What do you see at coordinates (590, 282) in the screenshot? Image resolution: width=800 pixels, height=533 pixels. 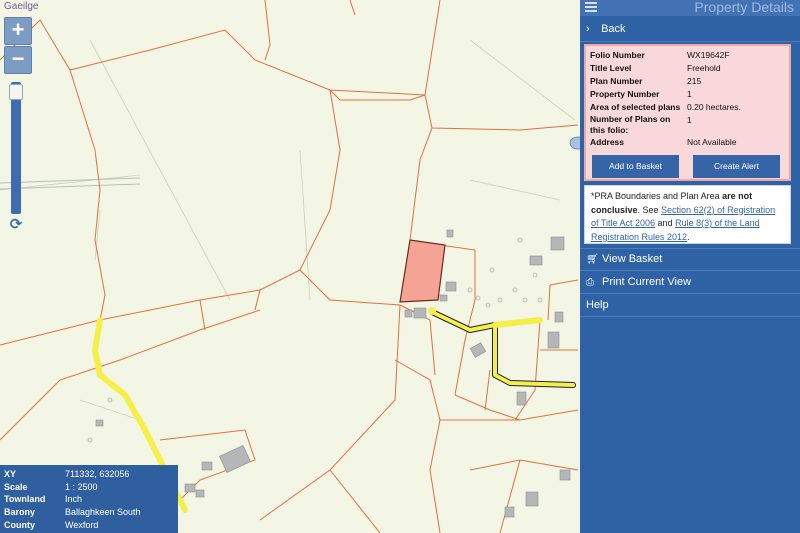 I see `printer-icon: ⎙` at bounding box center [590, 282].